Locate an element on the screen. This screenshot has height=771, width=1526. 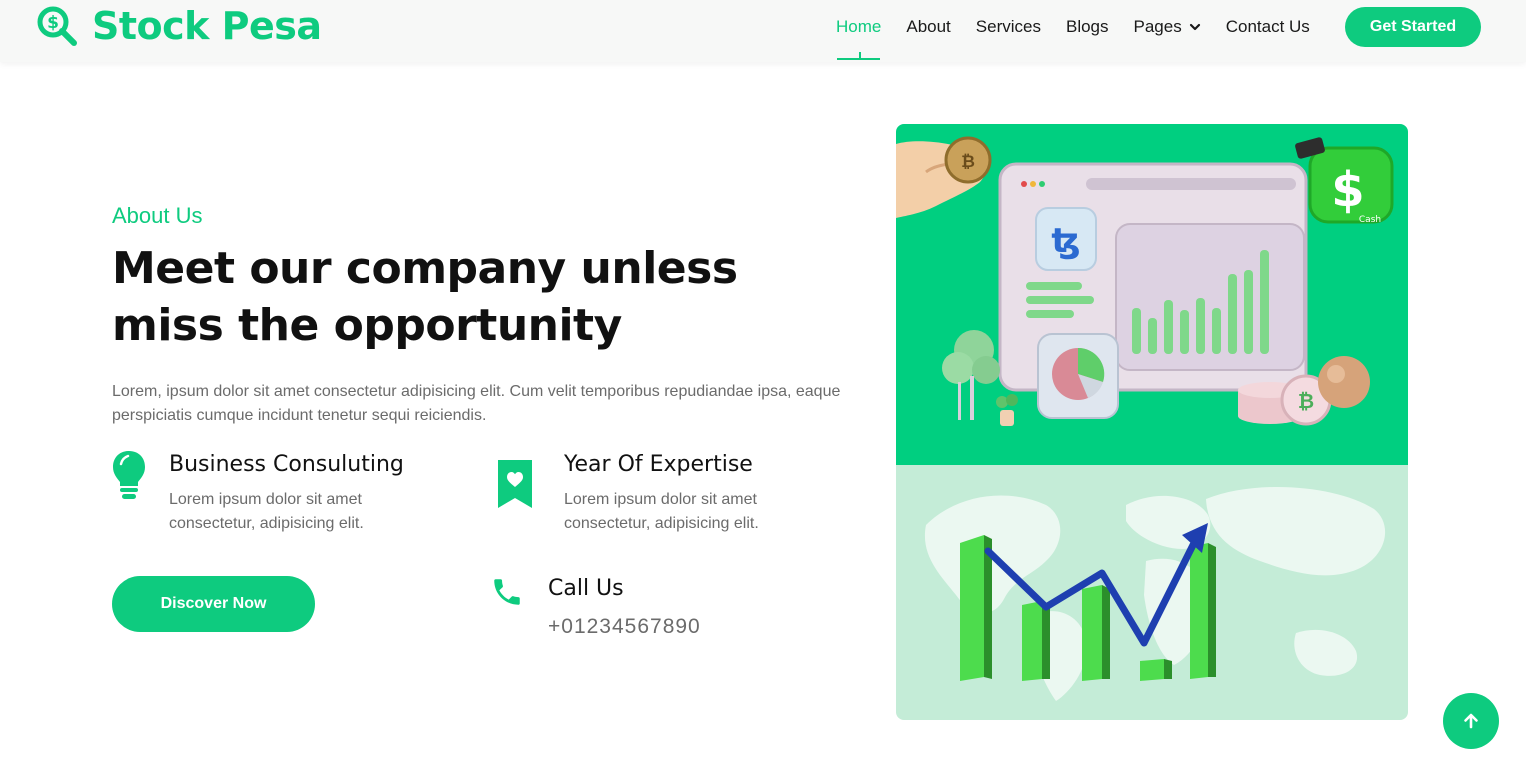
nav-about: About is located at coordinates (928, 27).